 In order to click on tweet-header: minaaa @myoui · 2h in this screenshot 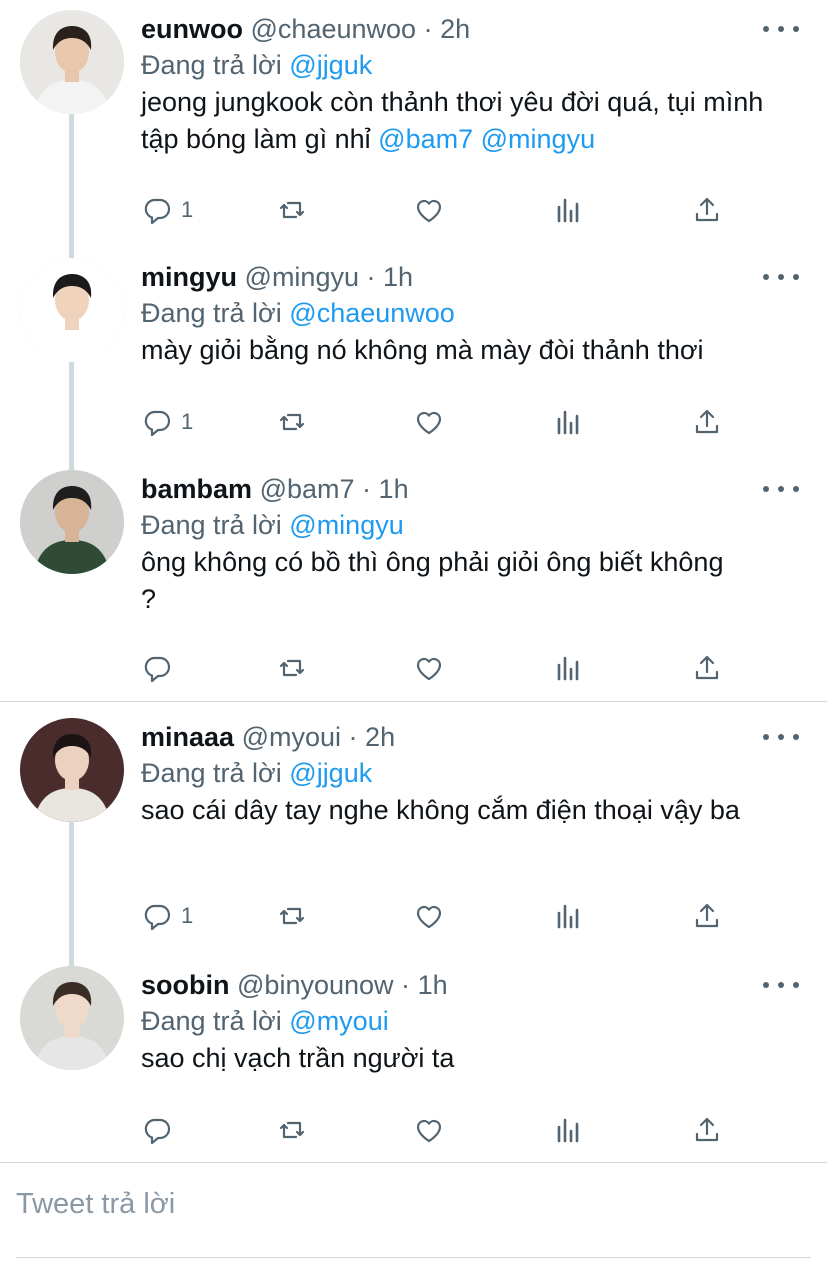, I will do `click(268, 737)`.